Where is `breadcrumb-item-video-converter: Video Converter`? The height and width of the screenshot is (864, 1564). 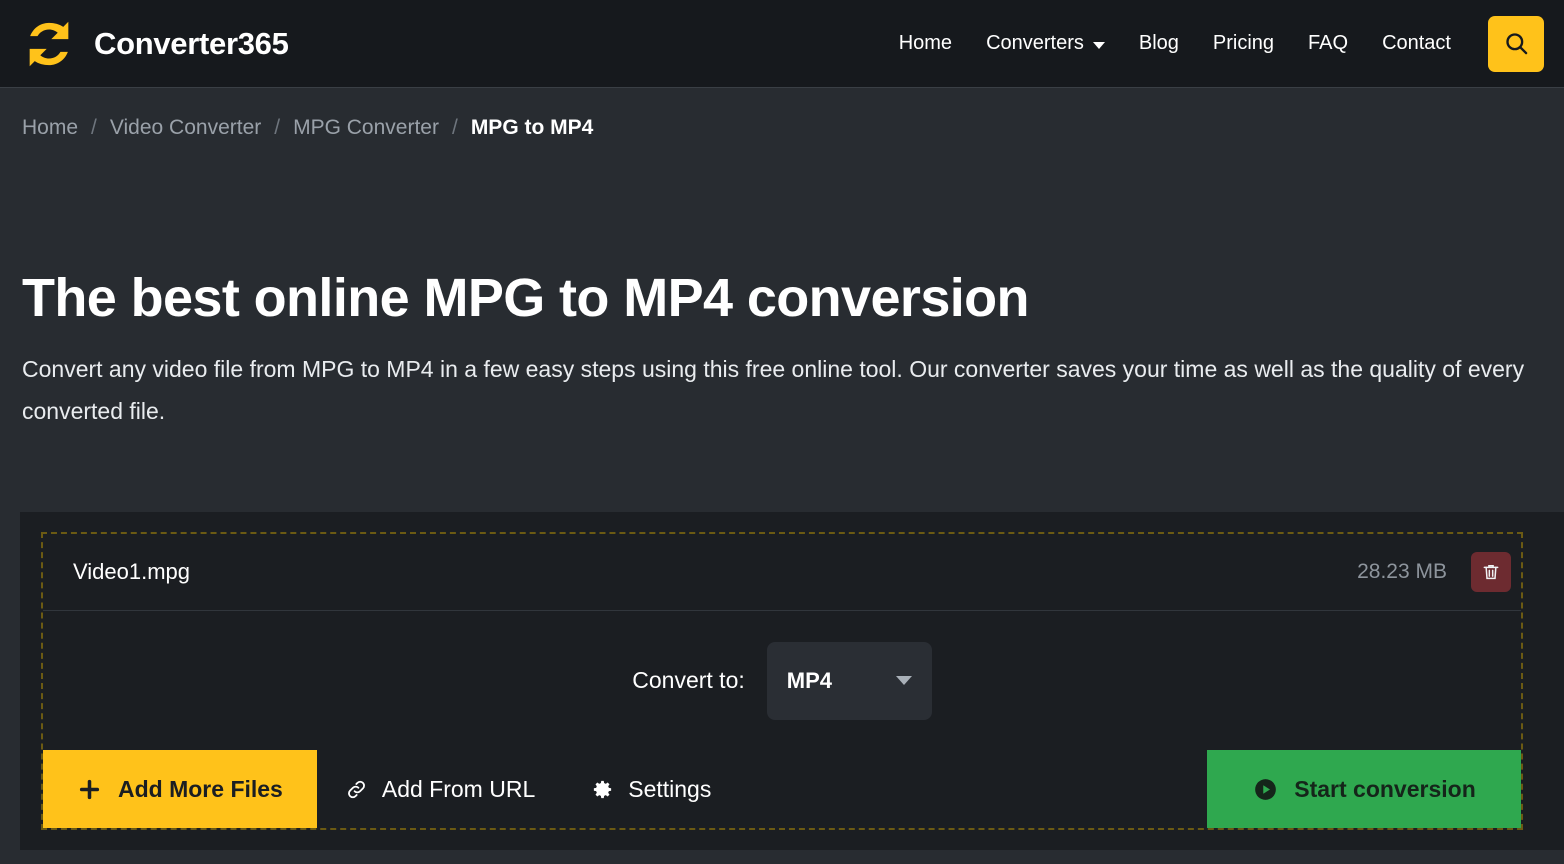
breadcrumb-item-video-converter: Video Converter is located at coordinates (185, 128).